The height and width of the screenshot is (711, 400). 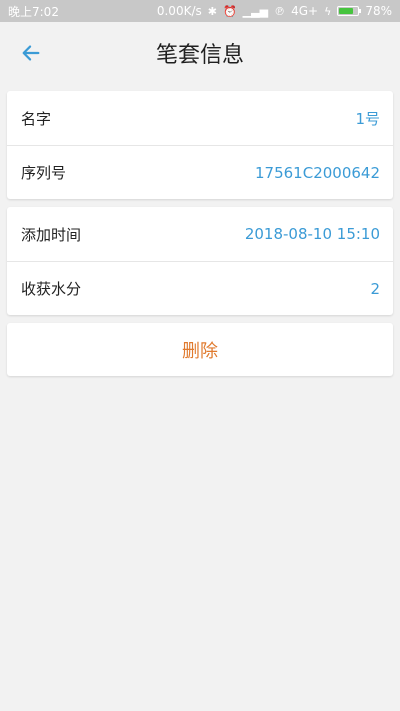 I want to click on status-bar: 晚上7:02 0.00K/s ✱ ⏰ ▁▃▅ ℗ 4G+ ϟ 78%, so click(x=200, y=11).